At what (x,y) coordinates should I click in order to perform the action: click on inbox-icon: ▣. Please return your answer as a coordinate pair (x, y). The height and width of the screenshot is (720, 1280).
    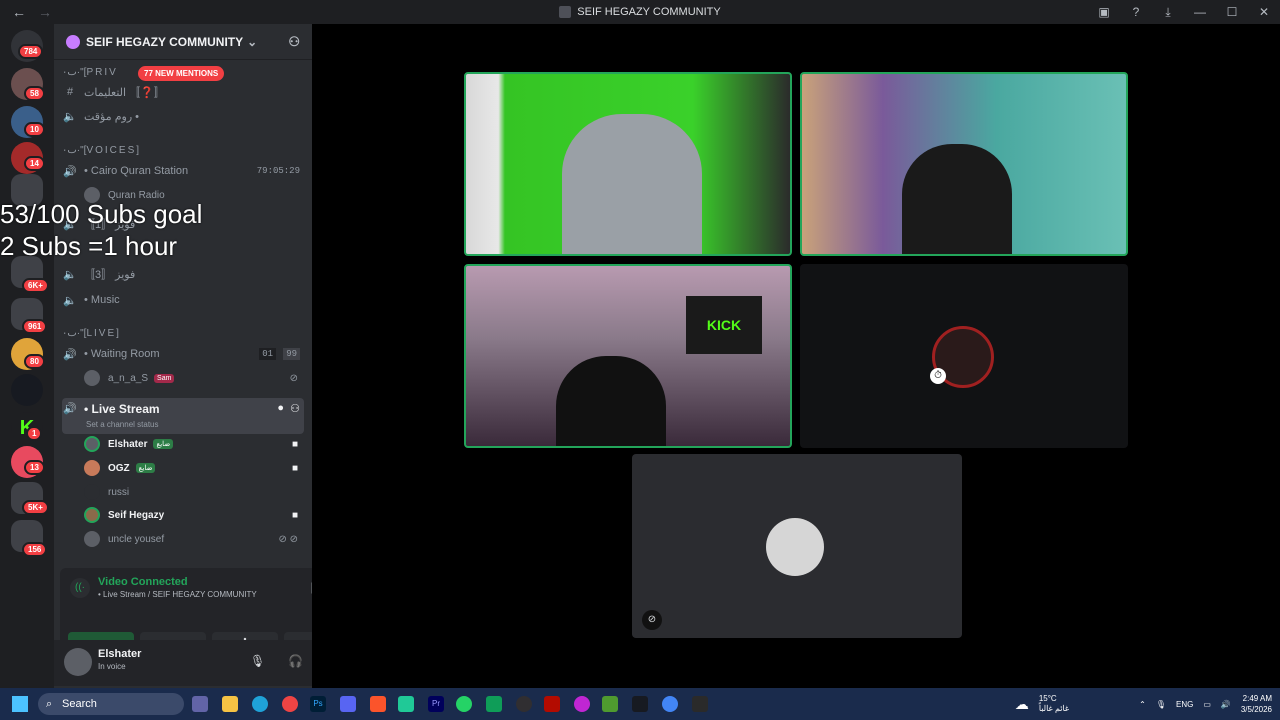
    Looking at the image, I should click on (1104, 12).